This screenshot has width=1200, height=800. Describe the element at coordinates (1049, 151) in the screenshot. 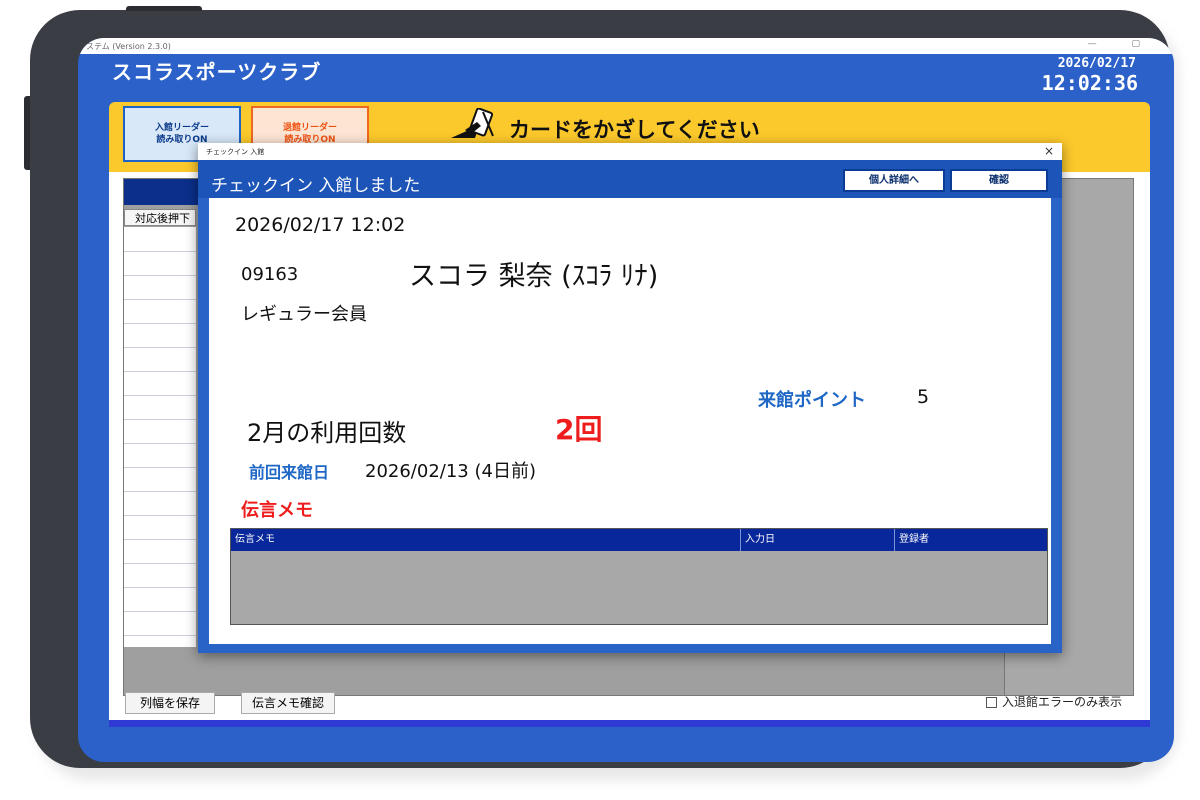

I see `close-icon: ×` at that location.